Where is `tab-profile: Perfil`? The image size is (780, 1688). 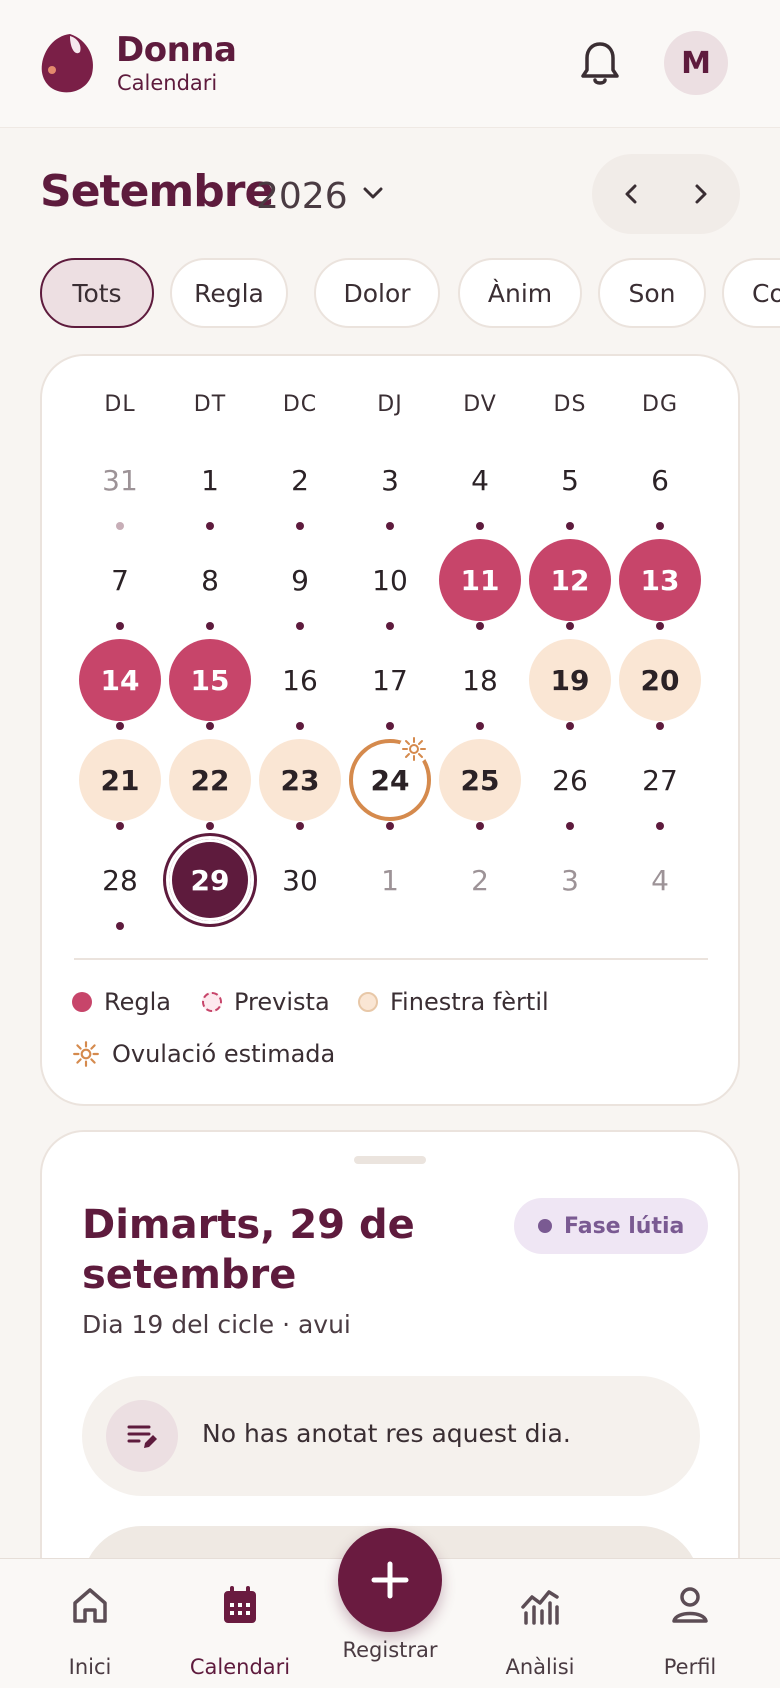
tab-profile: Perfil is located at coordinates (690, 1623).